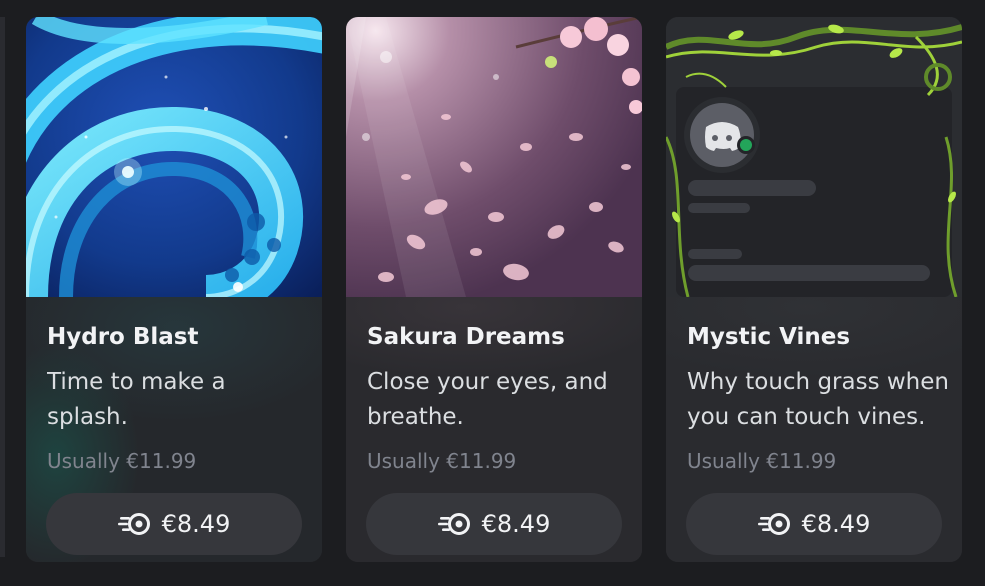 The image size is (985, 586). Describe the element at coordinates (494, 157) in the screenshot. I see `sakura-dreams-preview-image` at that location.